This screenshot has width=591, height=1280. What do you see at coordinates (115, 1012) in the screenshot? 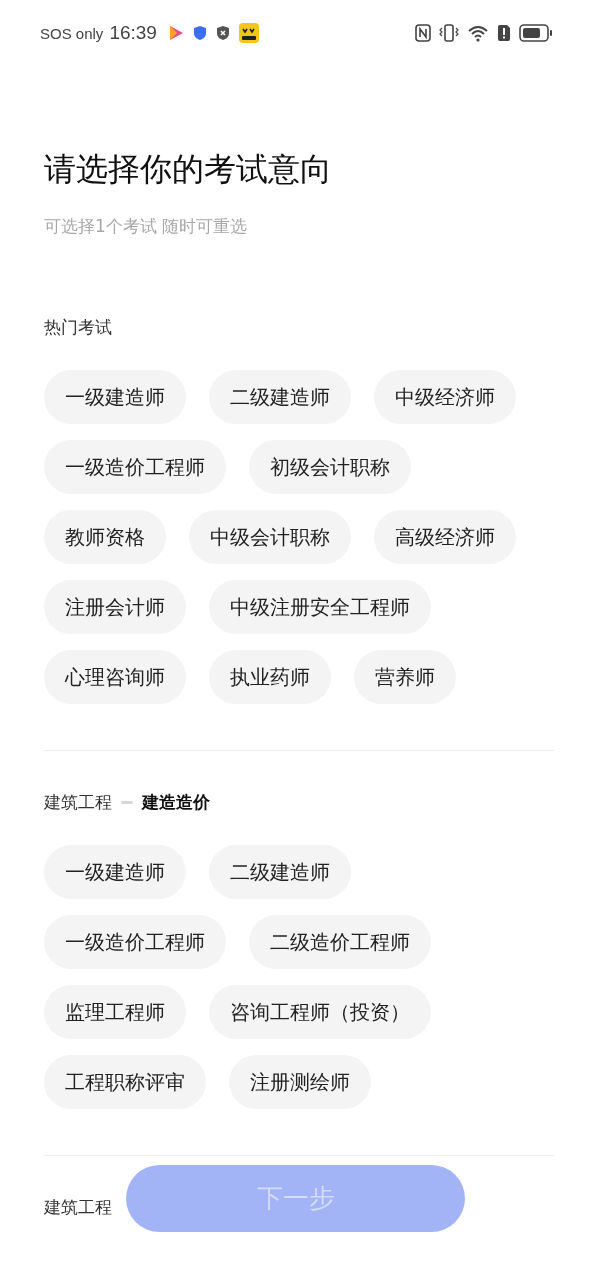
I see `exam-chip: 监理工程师` at bounding box center [115, 1012].